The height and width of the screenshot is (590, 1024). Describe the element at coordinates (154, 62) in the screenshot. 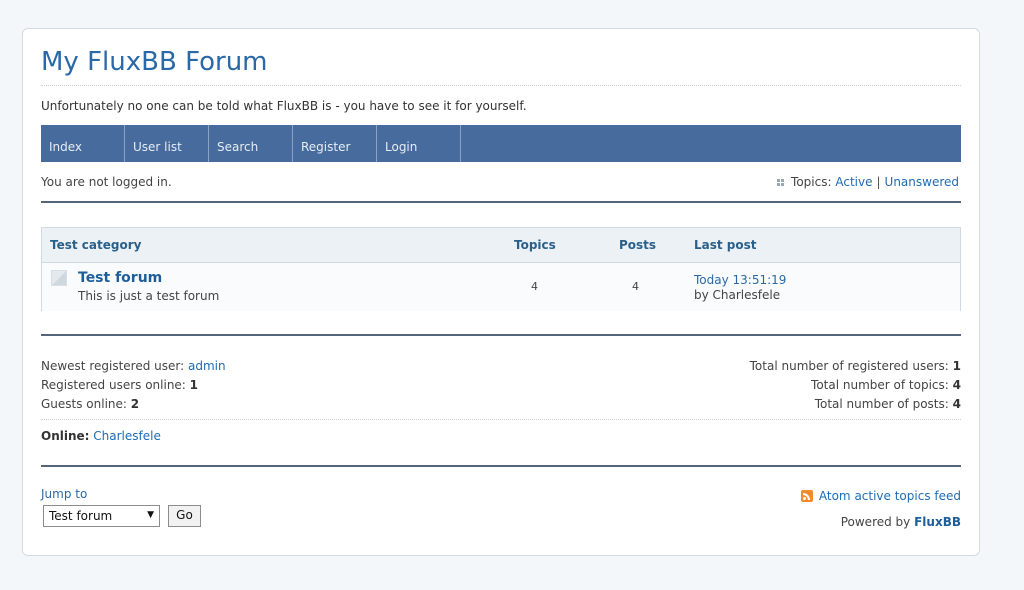

I see `forum-title: My FluxBB Forum` at that location.